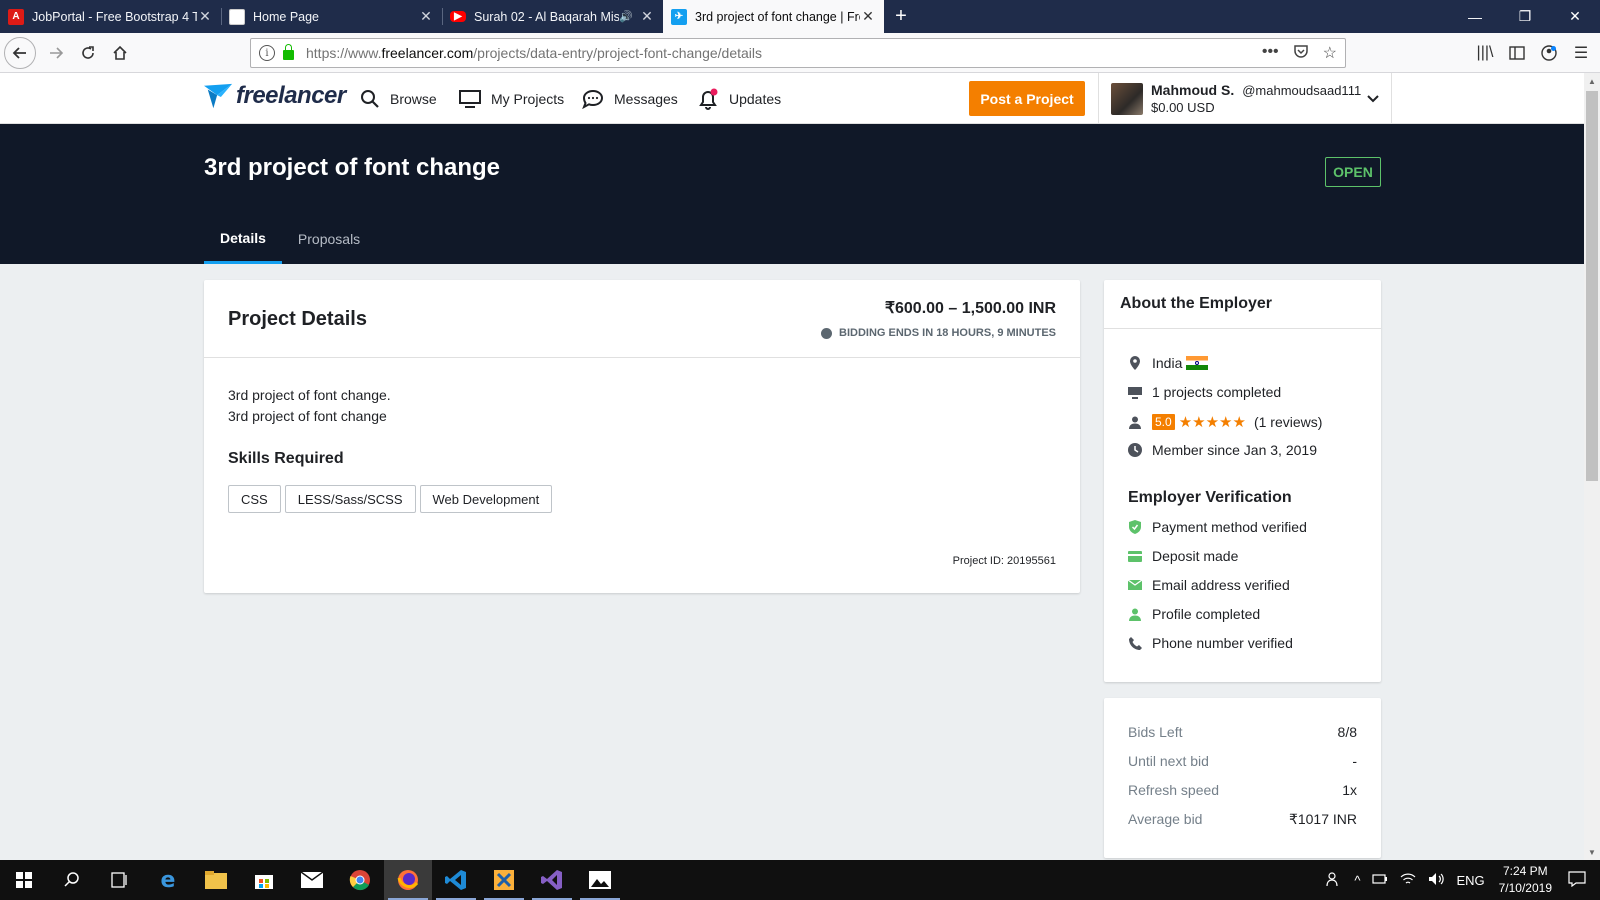  What do you see at coordinates (1301, 53) in the screenshot?
I see `pocket-icon` at bounding box center [1301, 53].